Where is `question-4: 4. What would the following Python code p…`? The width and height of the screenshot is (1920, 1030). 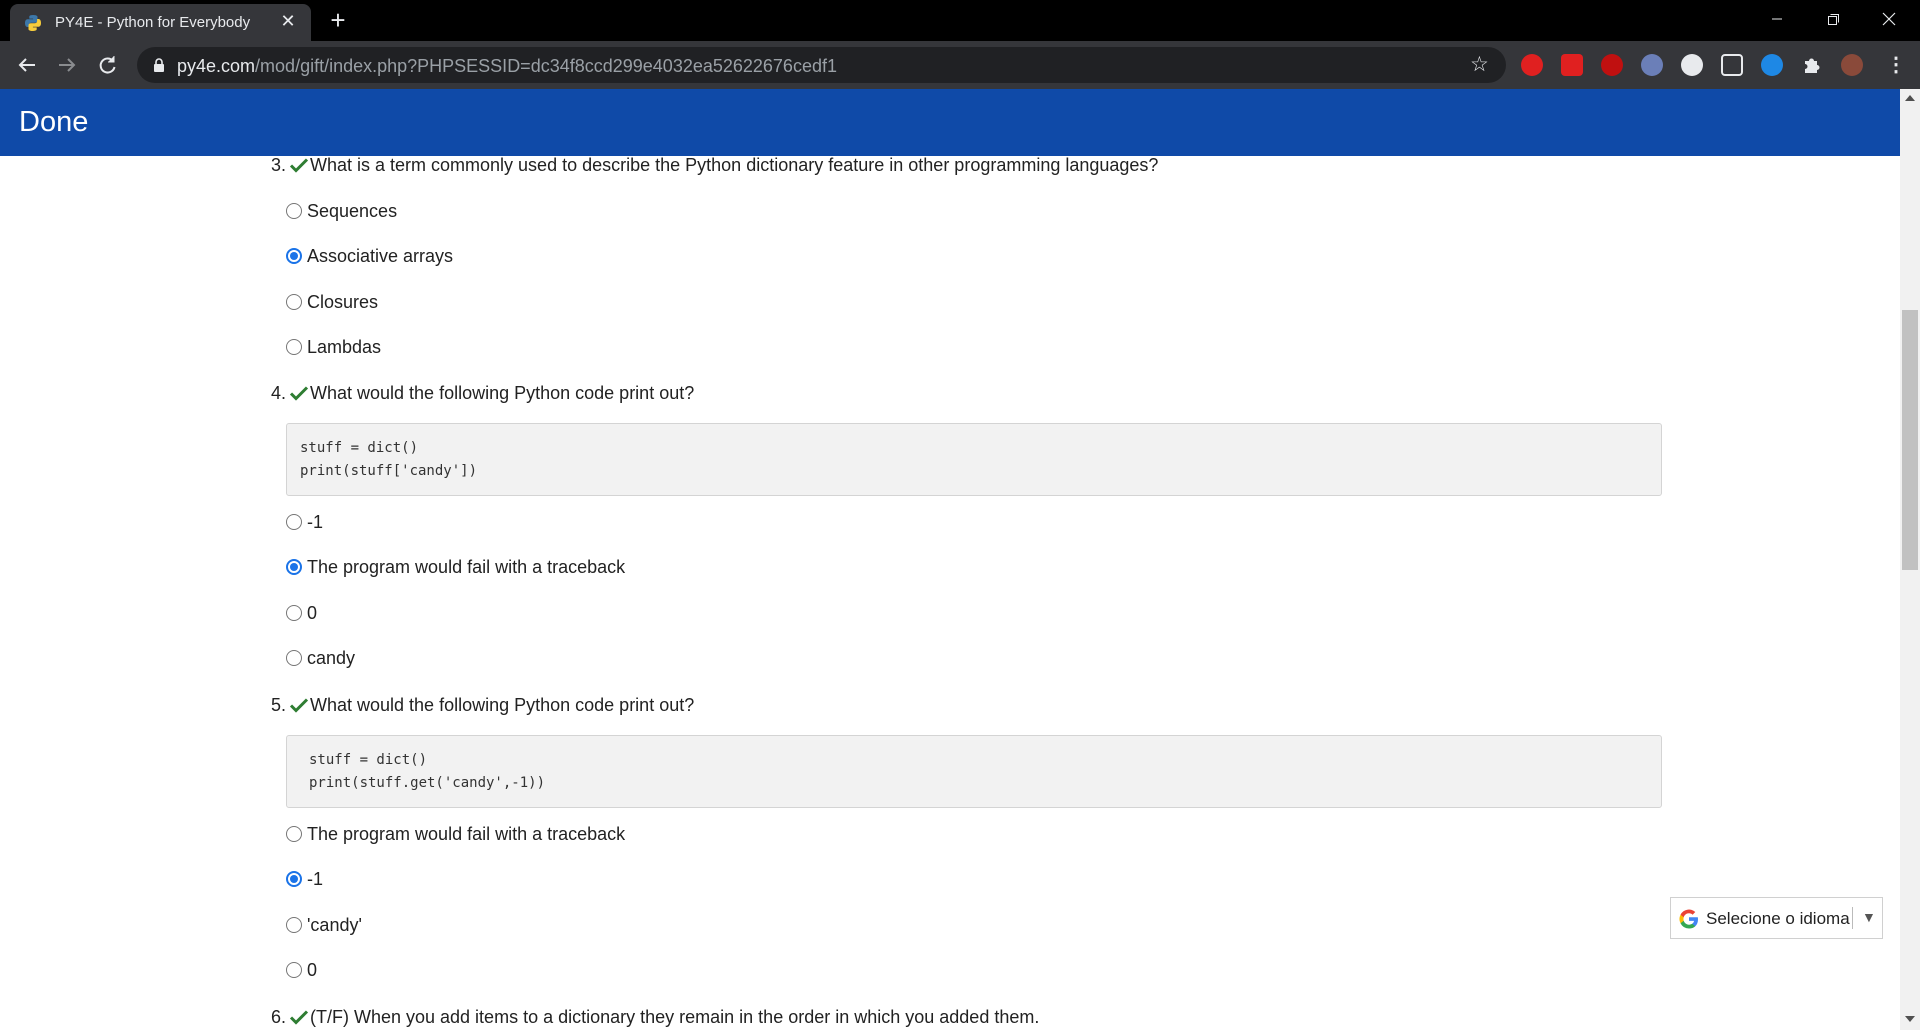
question-4: 4. What would the following Python code p… is located at coordinates (479, 393).